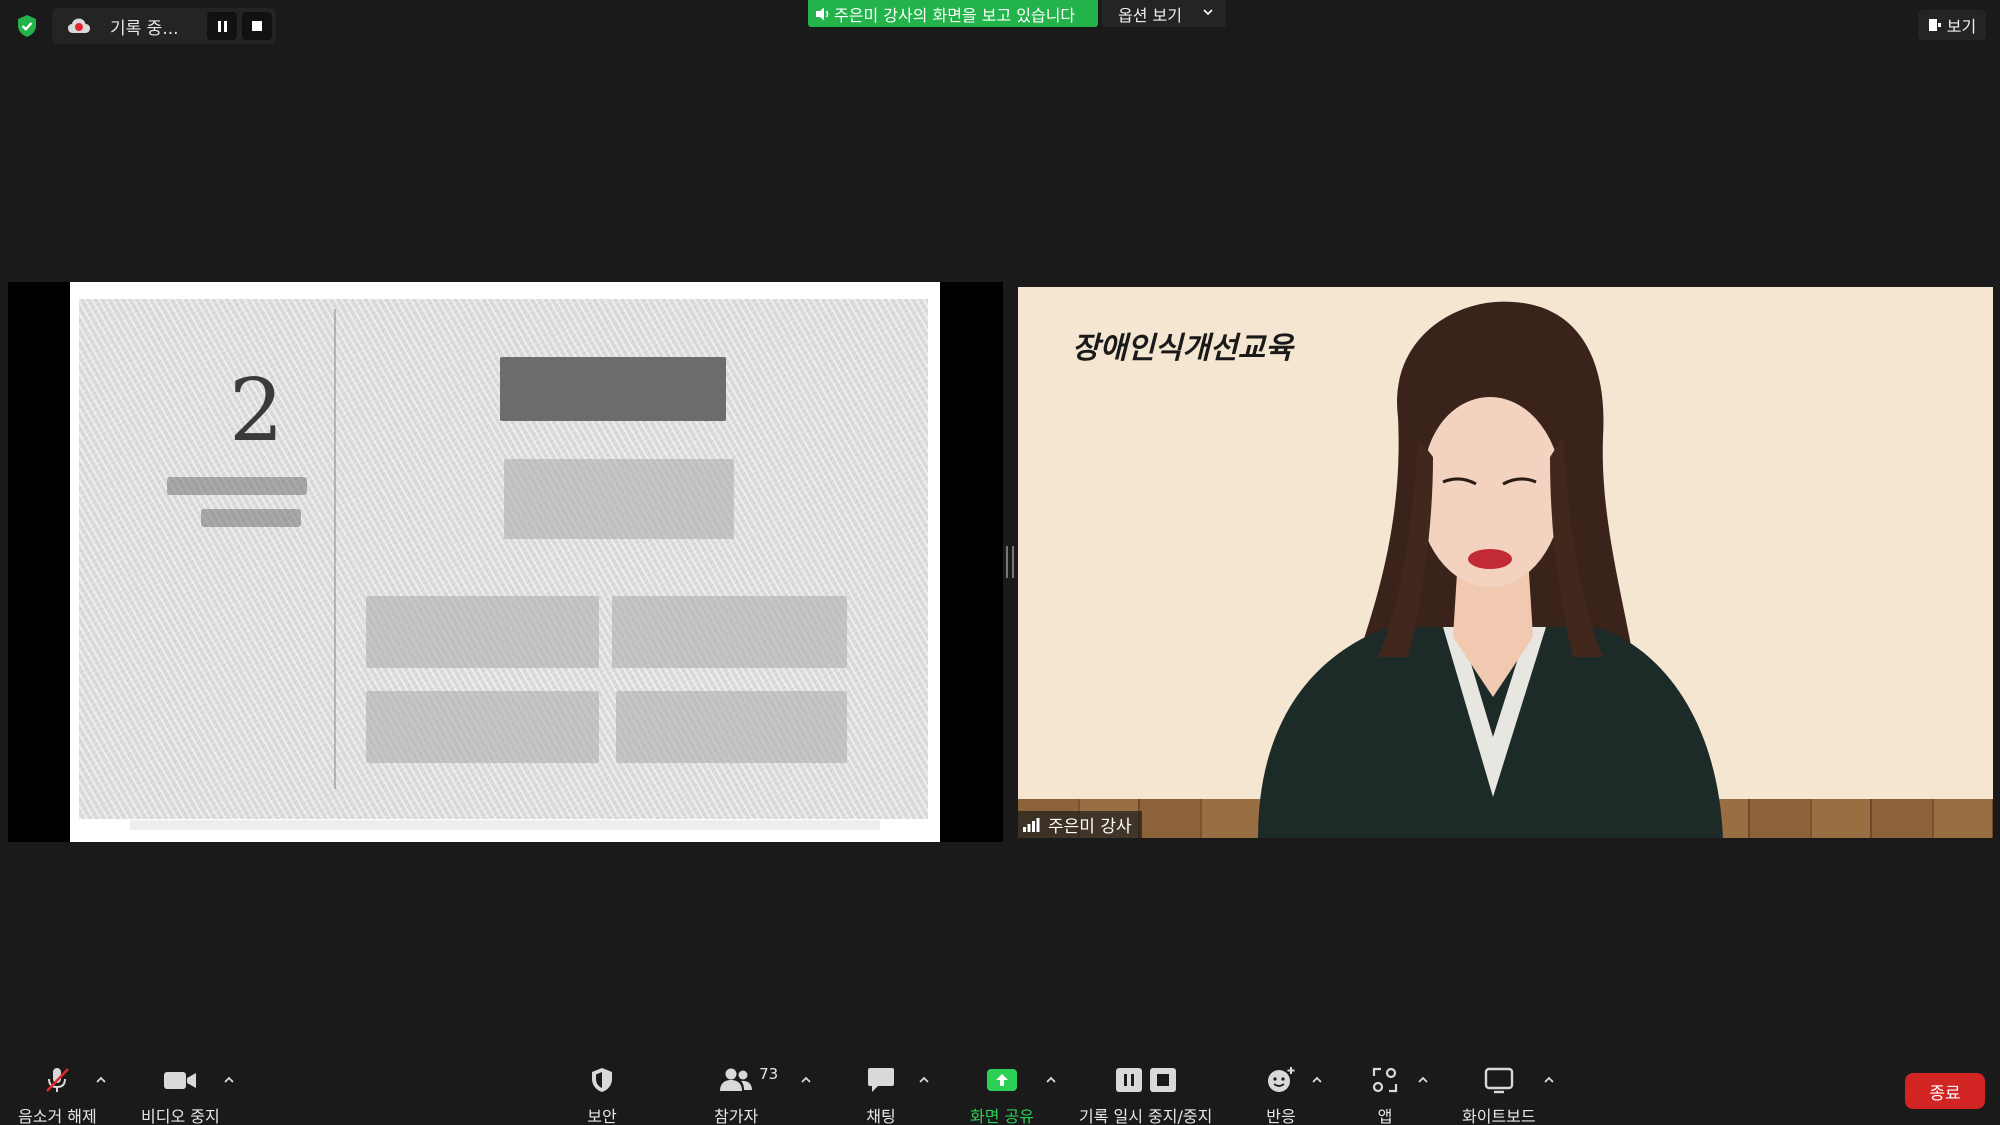 The width and height of the screenshot is (2000, 1125). What do you see at coordinates (1146, 1116) in the screenshot?
I see `pause-stop-recording-label: 기록 일시 중지/중지` at bounding box center [1146, 1116].